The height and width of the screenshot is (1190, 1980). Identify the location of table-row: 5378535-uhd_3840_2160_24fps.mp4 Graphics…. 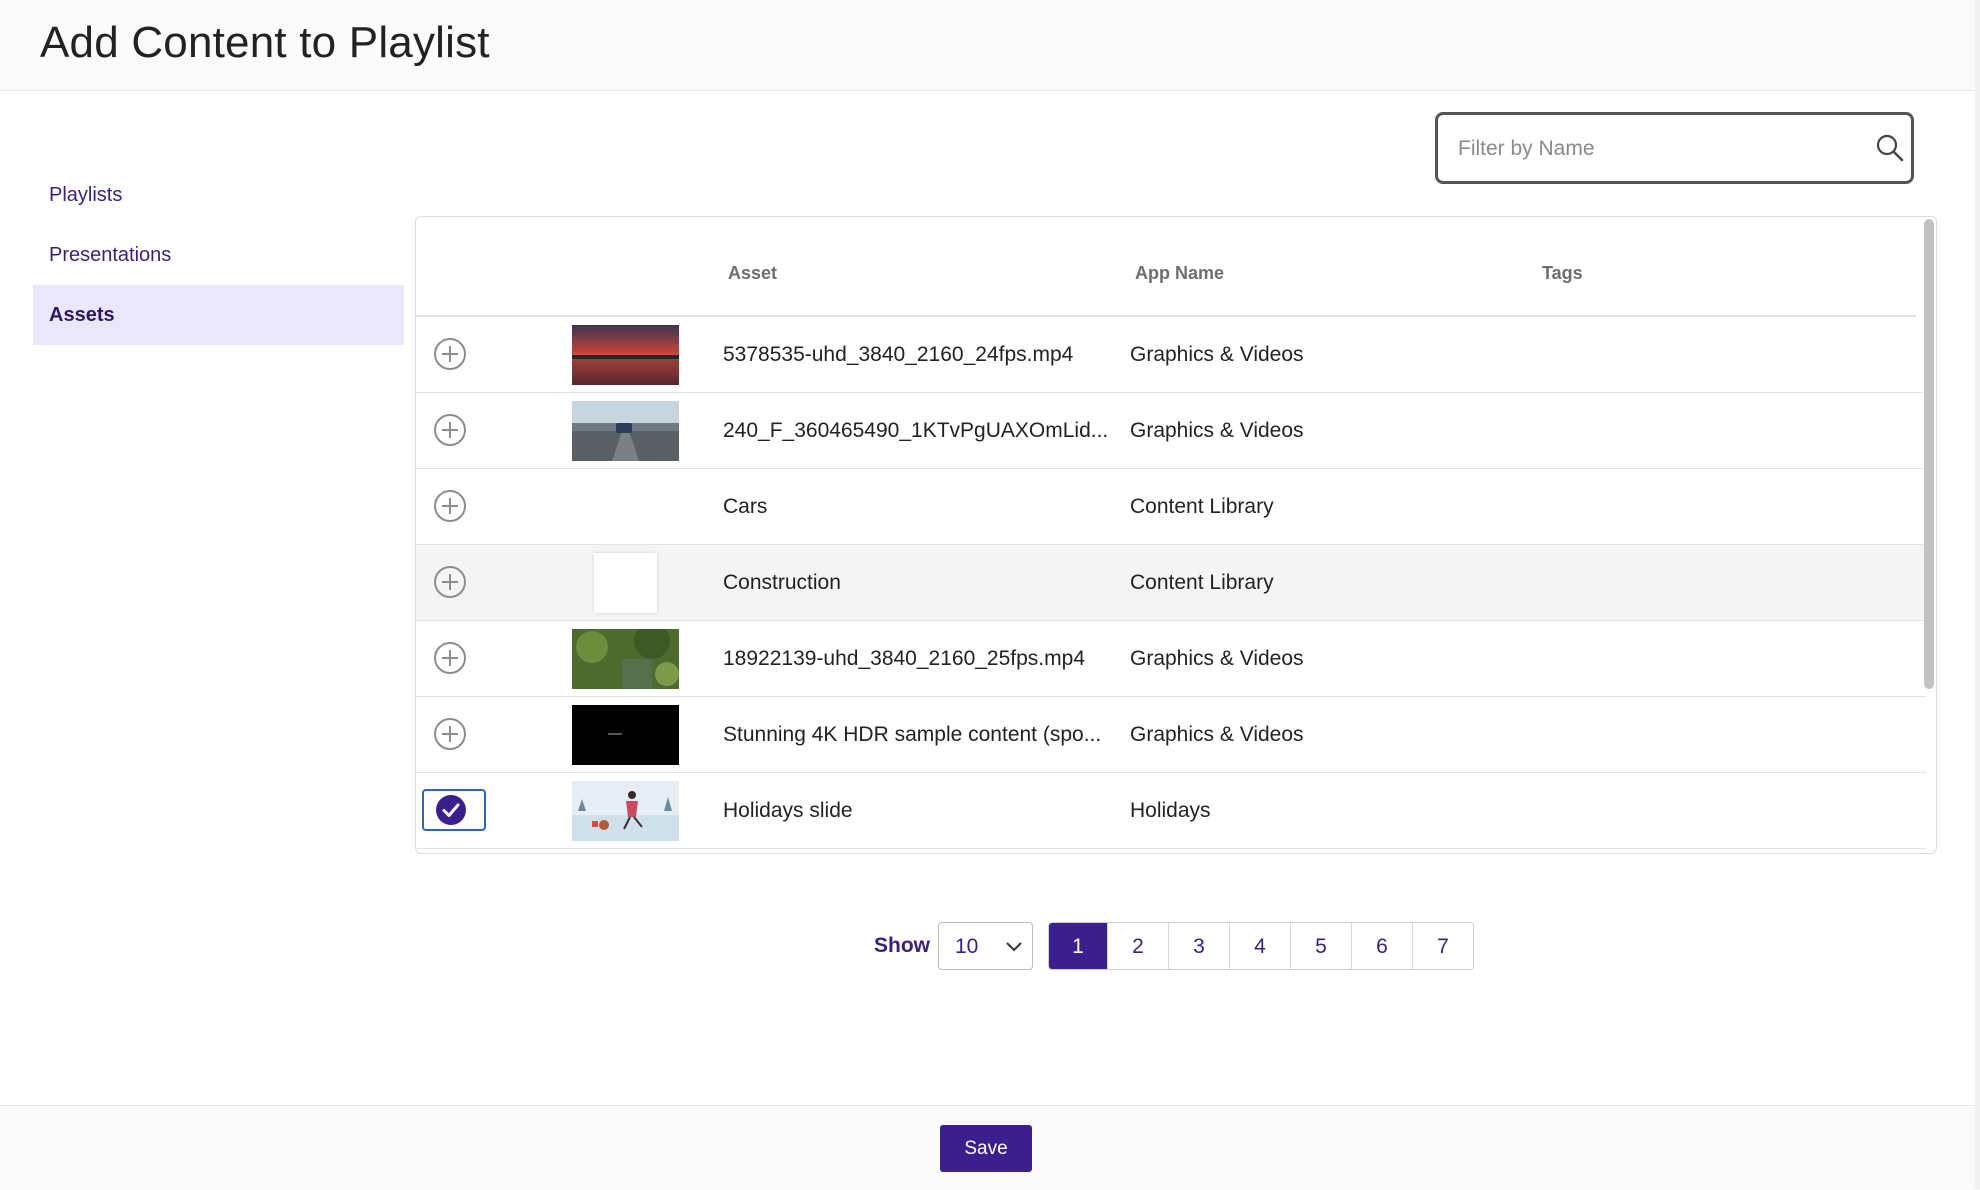
(1171, 355).